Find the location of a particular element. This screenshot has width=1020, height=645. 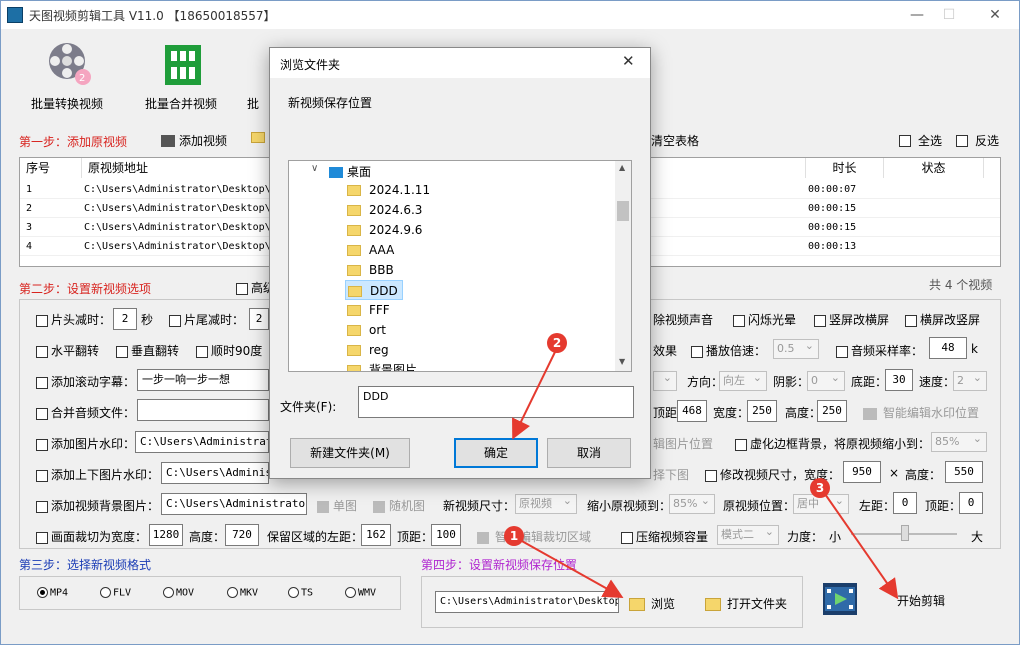

marker-3: 3 is located at coordinates (820, 488).